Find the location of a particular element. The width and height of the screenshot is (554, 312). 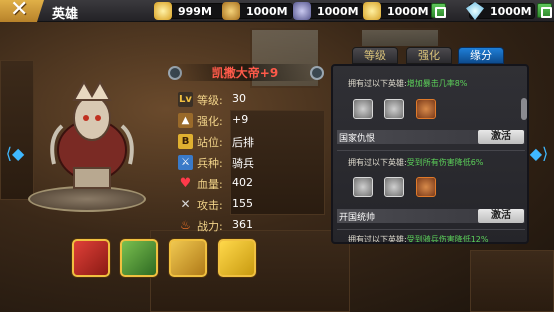

crystal-icon is located at coordinates (302, 11).